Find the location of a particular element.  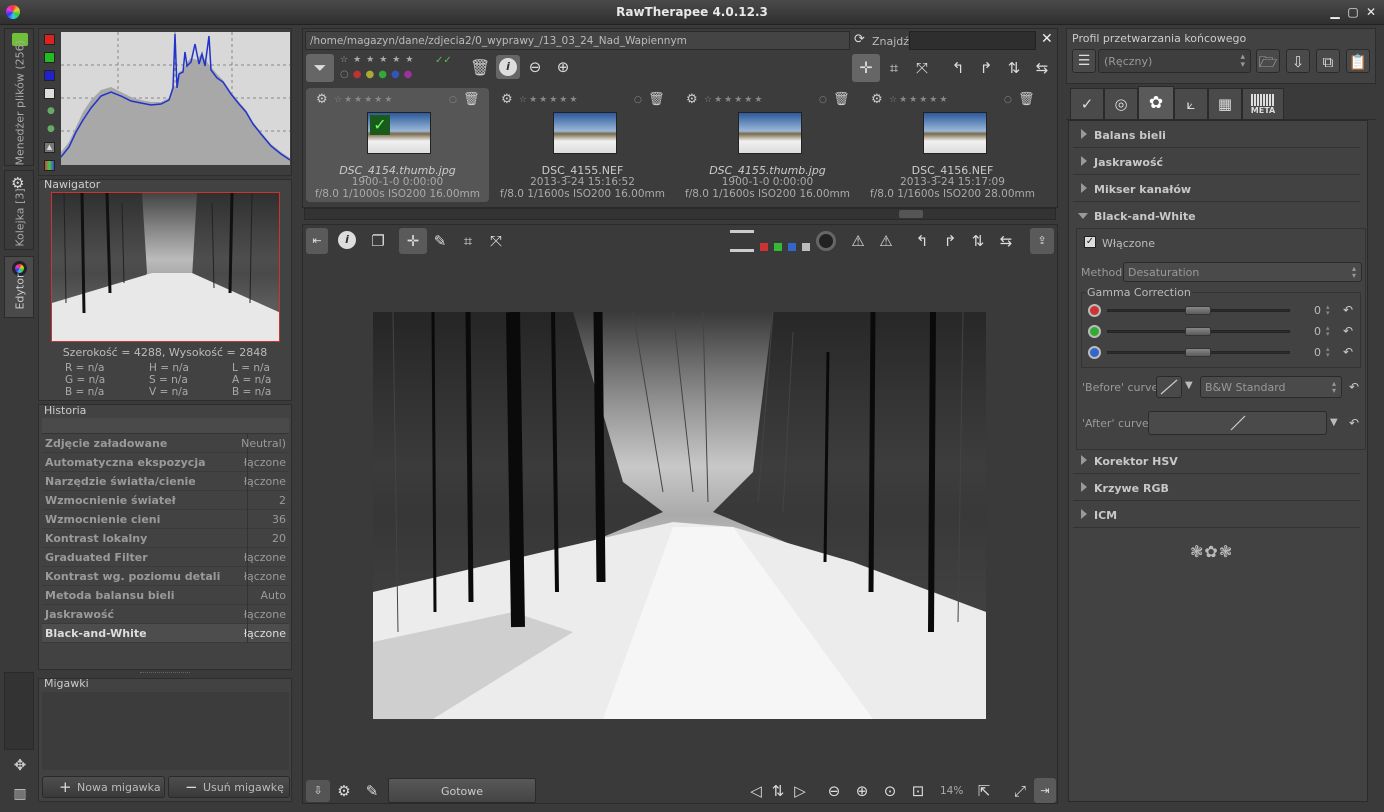

rank-filter-stars: ☆★★★★★ is located at coordinates (379, 60).